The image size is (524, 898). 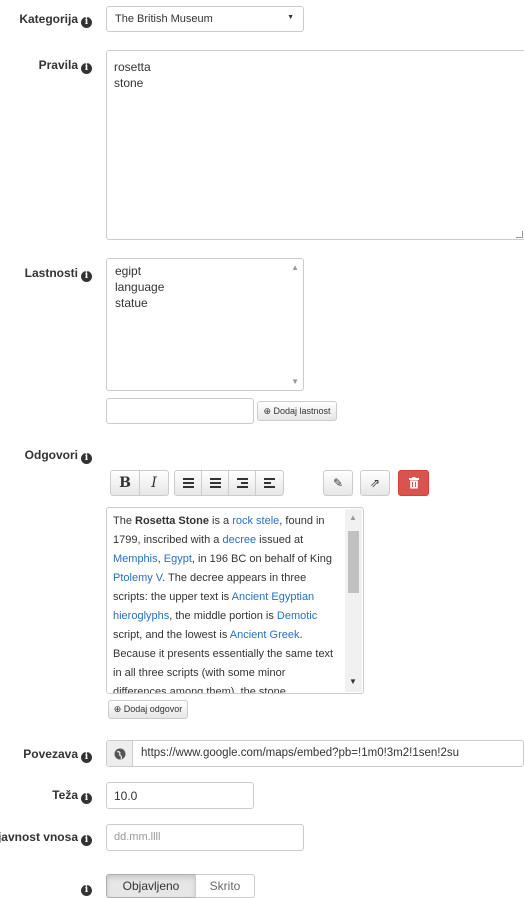 What do you see at coordinates (148, 709) in the screenshot?
I see `add-answer-button: ⊕ Dodaj odgovor` at bounding box center [148, 709].